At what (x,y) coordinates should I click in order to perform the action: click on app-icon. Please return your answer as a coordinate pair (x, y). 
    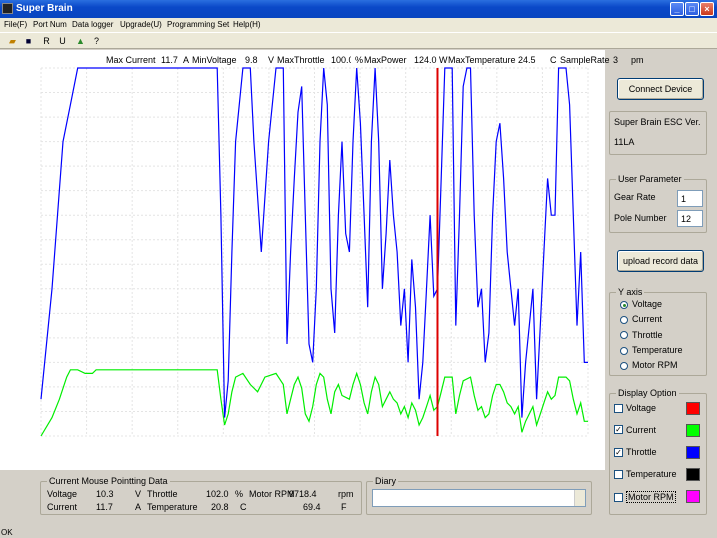
    Looking at the image, I should click on (7, 8).